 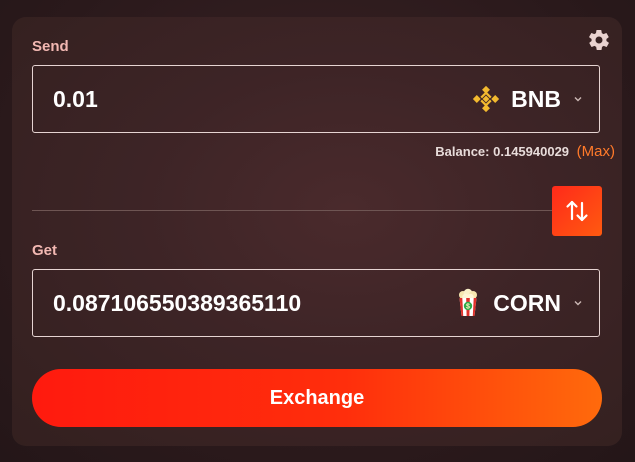 I want to click on exchange-button: Exchange, so click(x=317, y=398).